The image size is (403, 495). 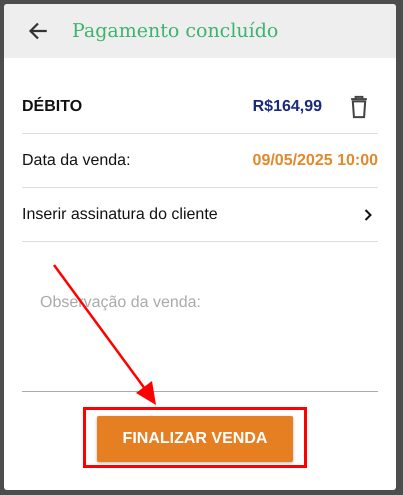 I want to click on sale-date-label: Data da venda:, so click(x=77, y=161).